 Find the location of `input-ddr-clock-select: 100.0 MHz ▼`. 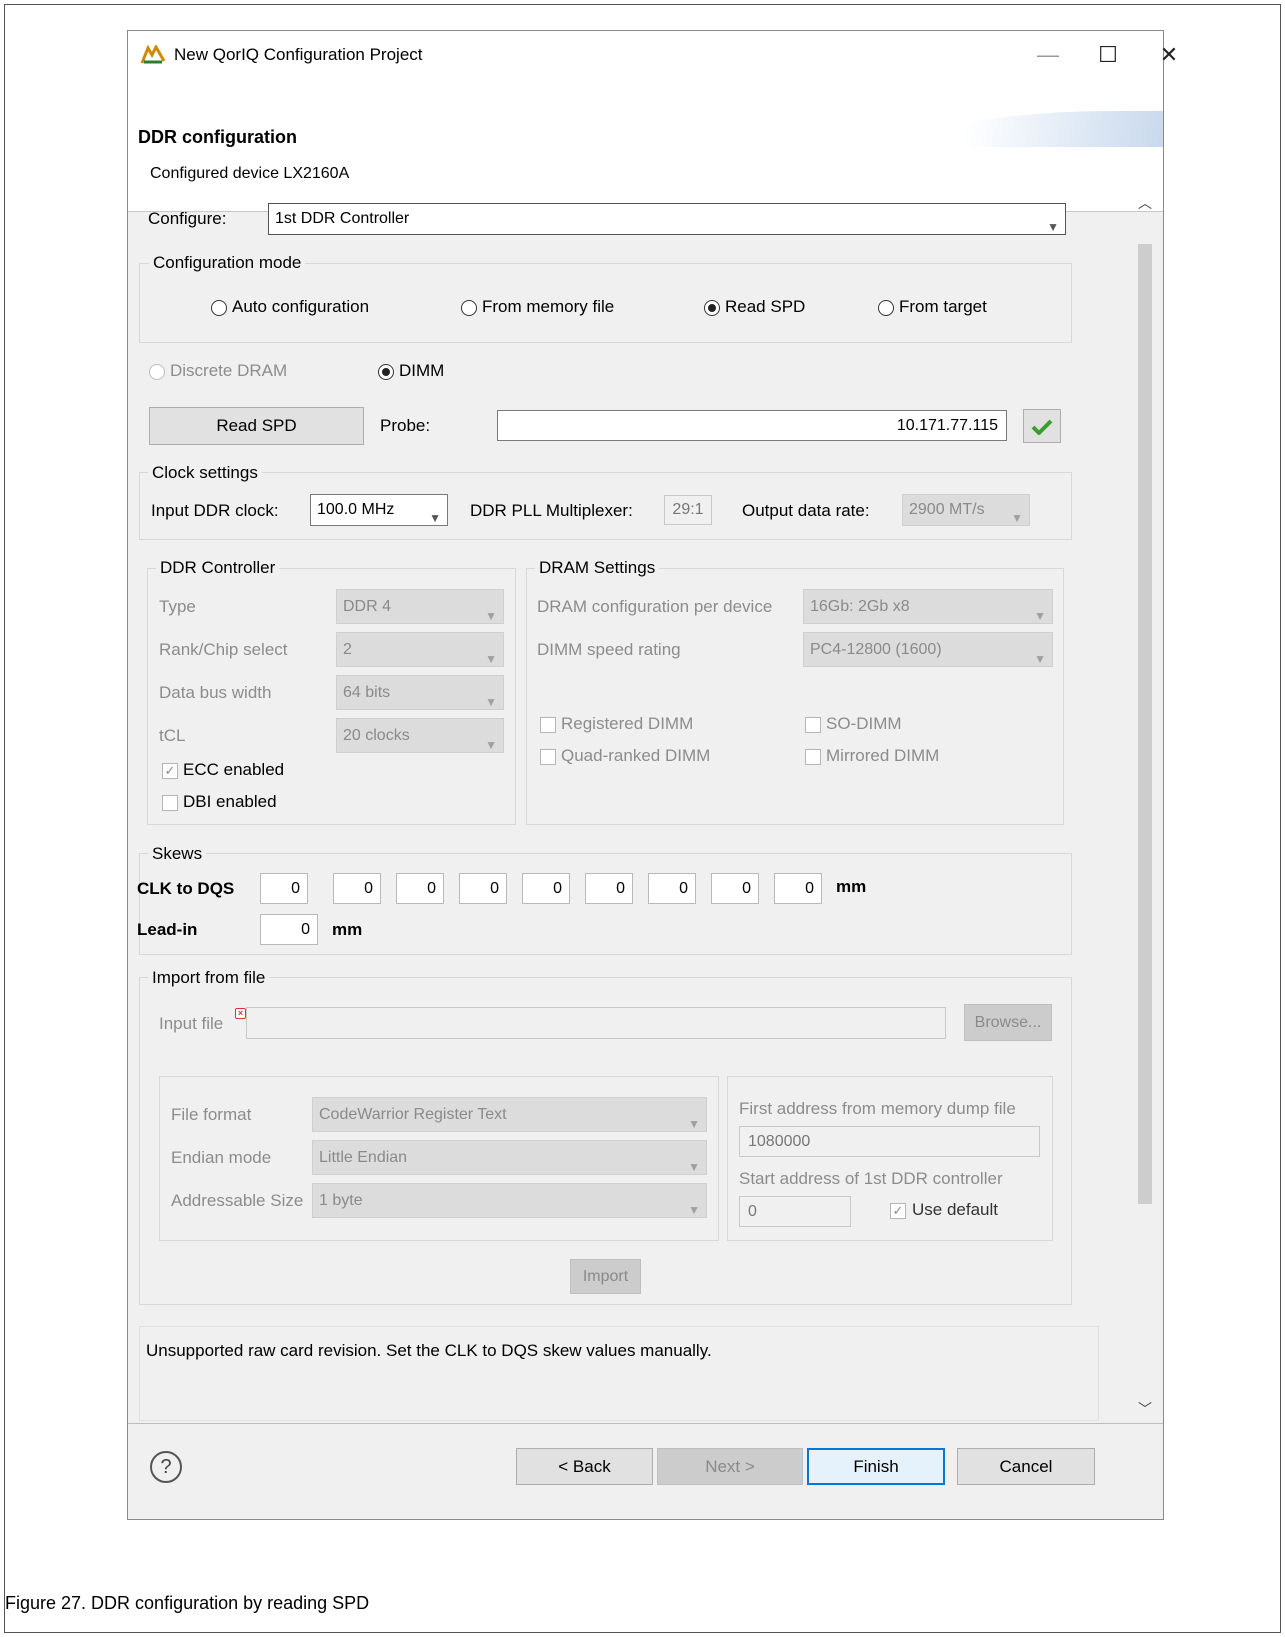

input-ddr-clock-select: 100.0 MHz ▼ is located at coordinates (379, 510).